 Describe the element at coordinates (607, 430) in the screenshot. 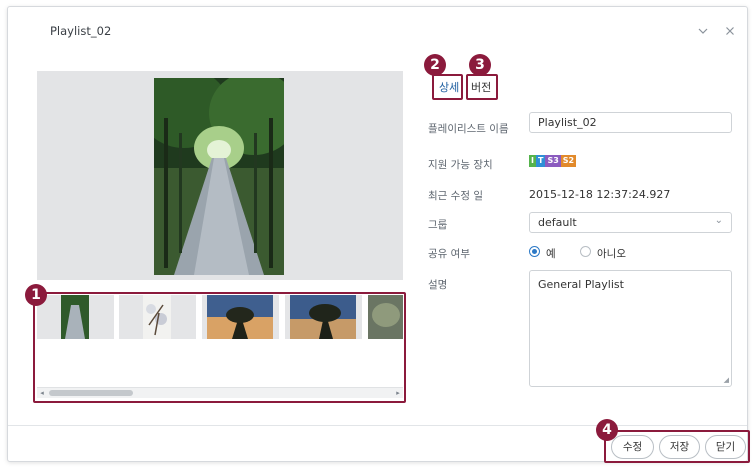

I see `callout-marker-4: 4` at that location.